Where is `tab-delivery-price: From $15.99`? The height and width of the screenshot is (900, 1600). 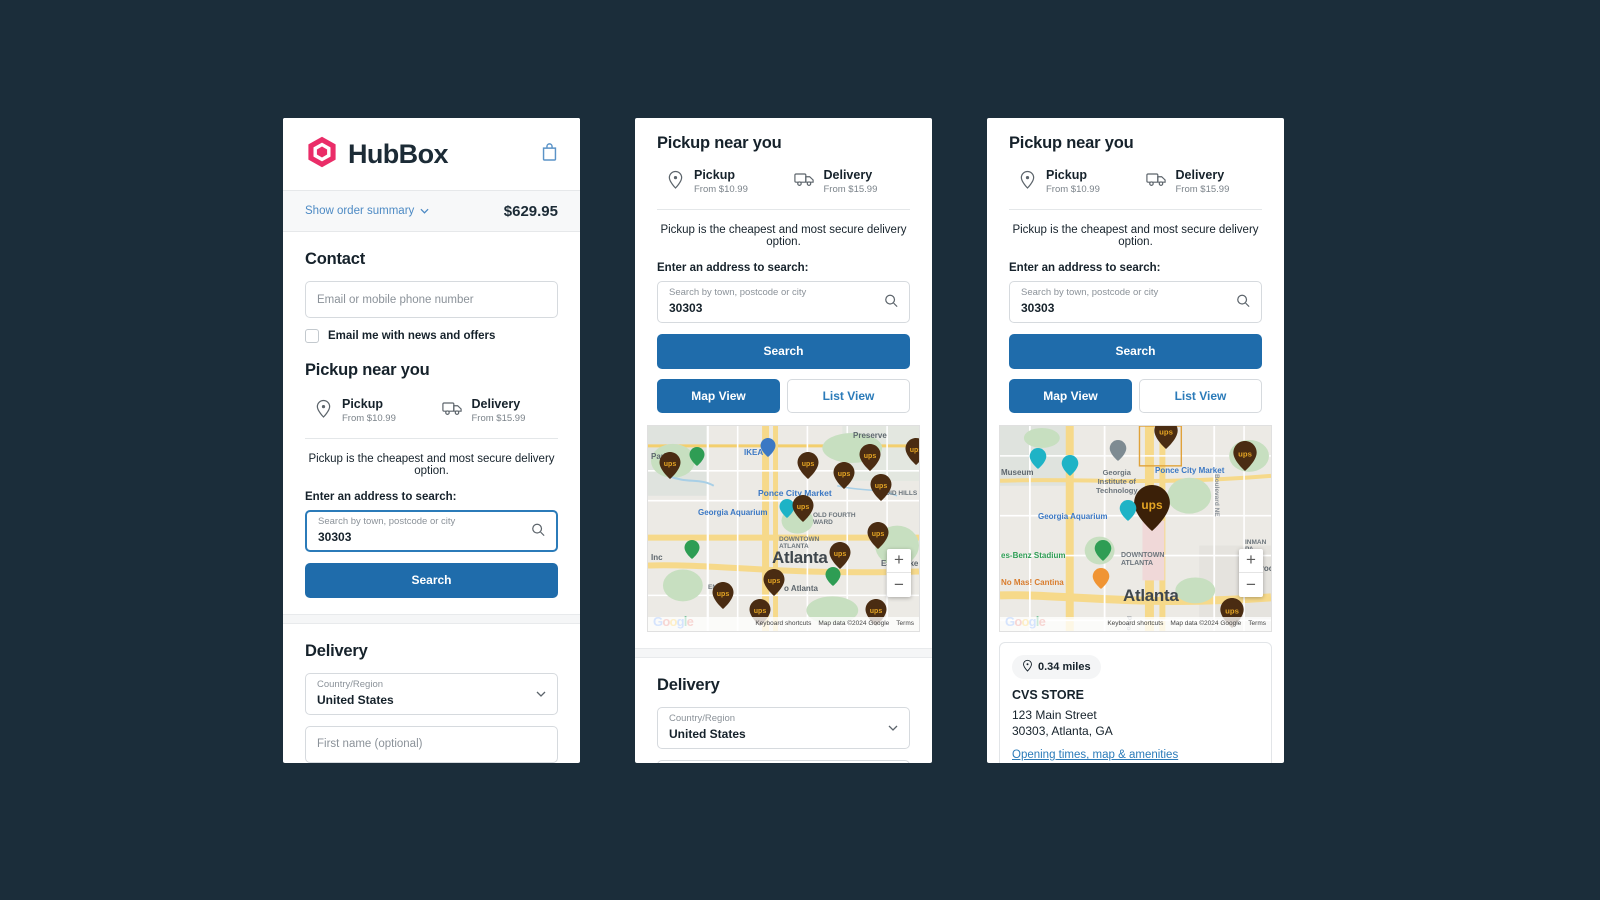
tab-delivery-price: From $15.99 is located at coordinates (850, 190).